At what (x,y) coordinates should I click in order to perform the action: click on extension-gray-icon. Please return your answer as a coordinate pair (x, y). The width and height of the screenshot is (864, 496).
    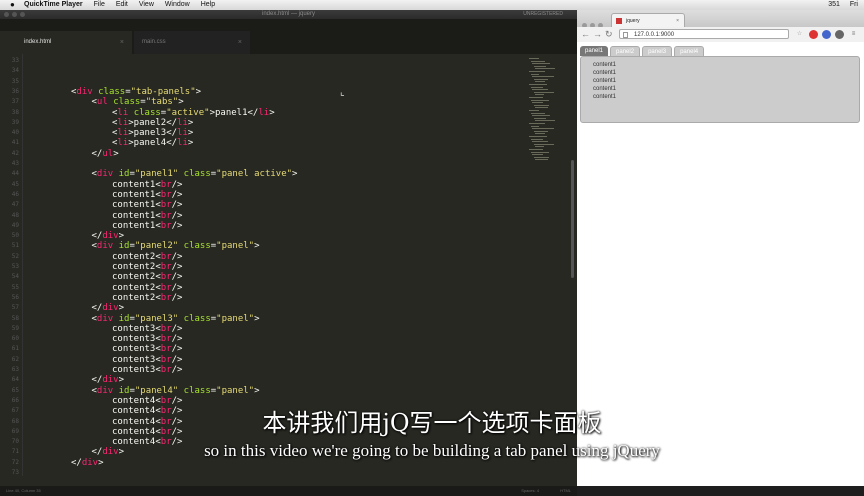
    Looking at the image, I should click on (839, 34).